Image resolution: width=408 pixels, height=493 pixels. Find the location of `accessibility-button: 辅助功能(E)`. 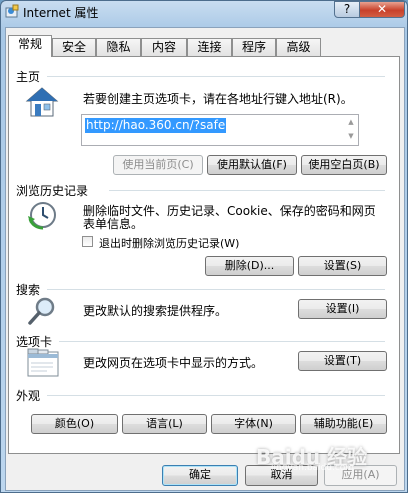

accessibility-button: 辅助功能(E) is located at coordinates (343, 424).